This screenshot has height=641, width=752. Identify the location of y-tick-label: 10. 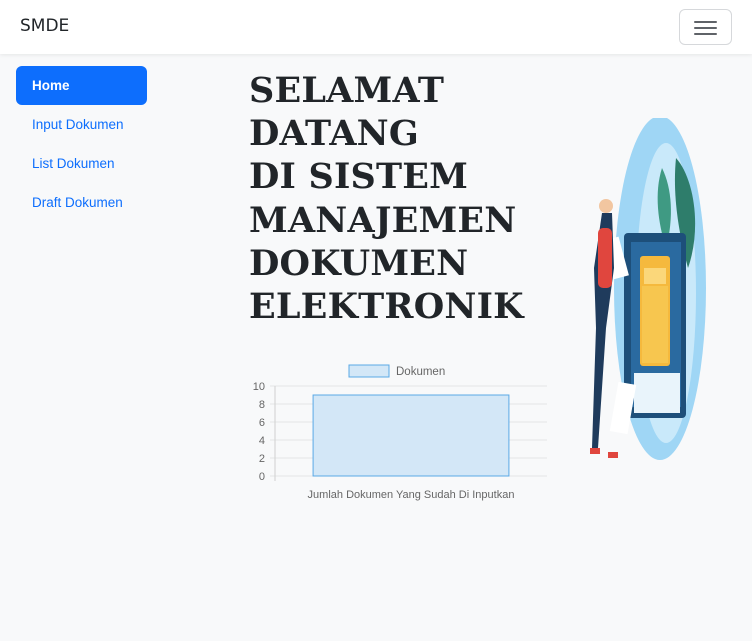
(259, 387).